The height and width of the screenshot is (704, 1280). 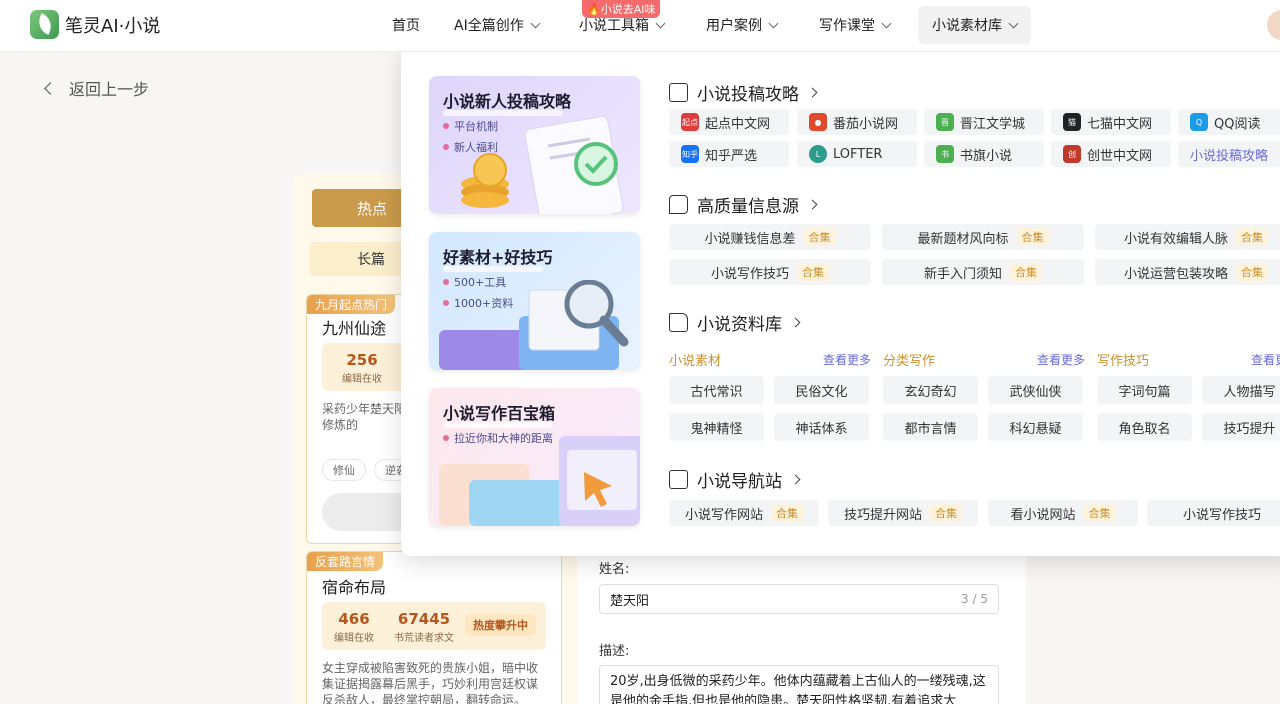 What do you see at coordinates (96, 88) in the screenshot?
I see `back-link: 返回上一步` at bounding box center [96, 88].